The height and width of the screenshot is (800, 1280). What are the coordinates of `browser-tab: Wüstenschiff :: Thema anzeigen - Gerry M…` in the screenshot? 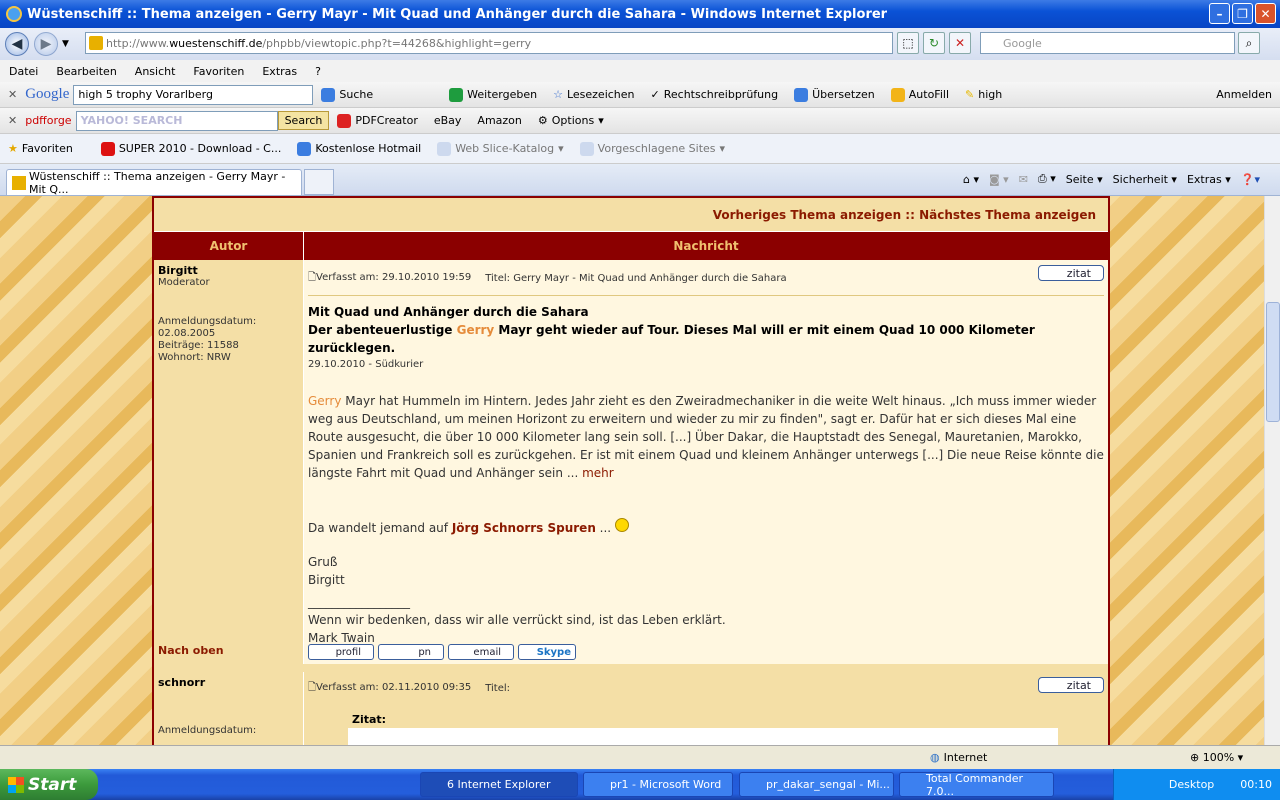 It's located at (154, 182).